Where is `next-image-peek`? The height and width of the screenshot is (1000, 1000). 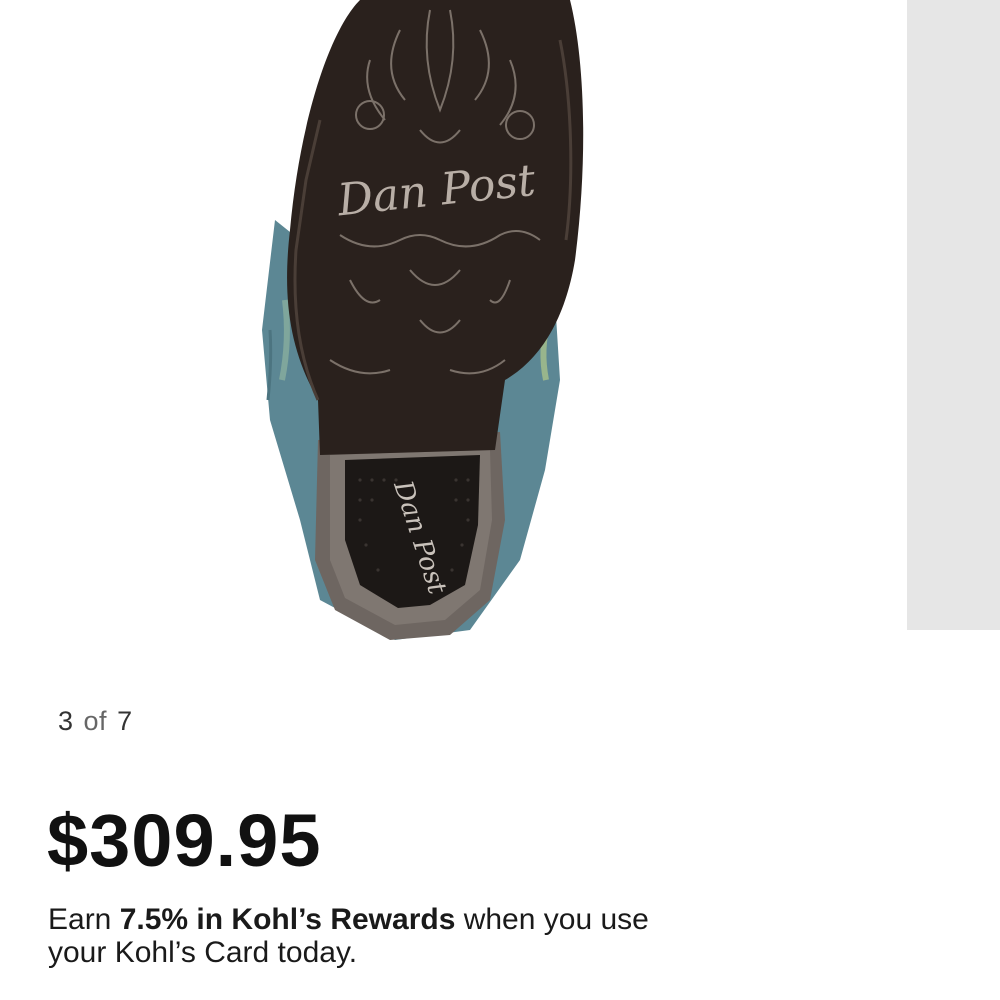
next-image-peek is located at coordinates (953, 315).